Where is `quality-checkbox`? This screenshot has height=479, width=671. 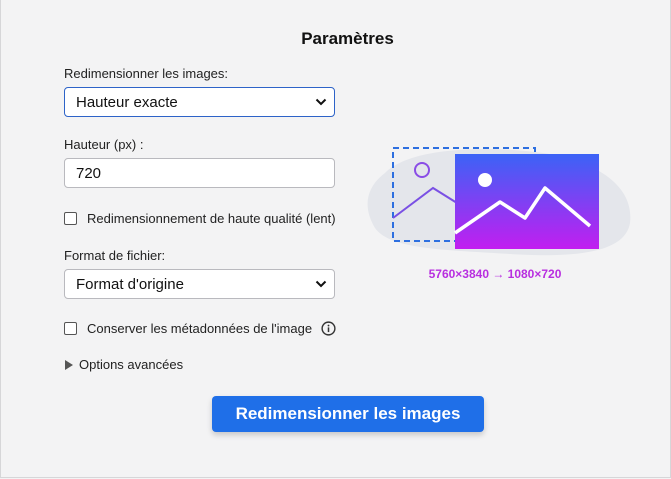
quality-checkbox is located at coordinates (70, 218).